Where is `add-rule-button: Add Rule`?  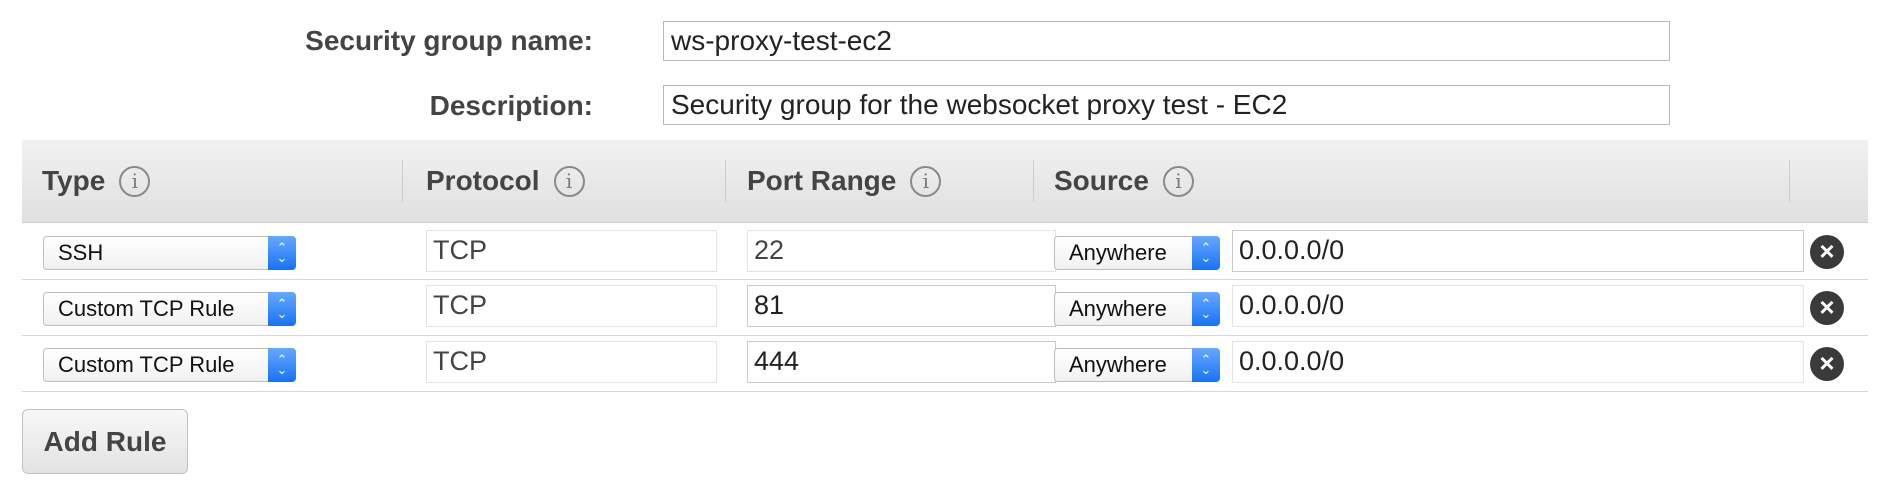 add-rule-button: Add Rule is located at coordinates (105, 441).